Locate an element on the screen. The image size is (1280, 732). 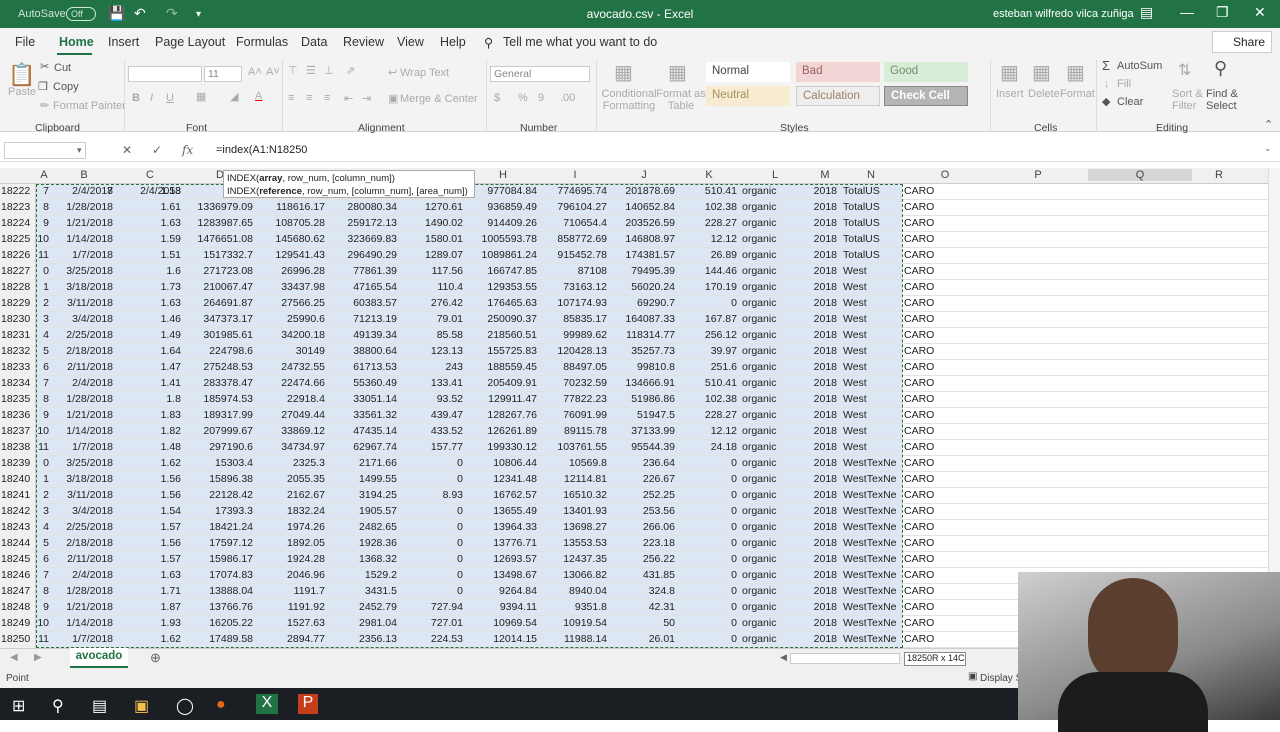
row-header: 18228 is located at coordinates (18, 288).